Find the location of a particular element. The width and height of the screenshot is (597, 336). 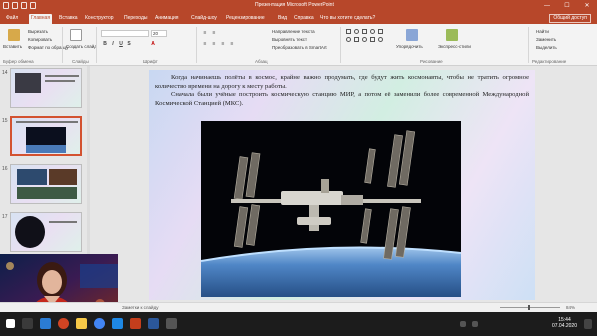

thumbnail-number: 16 is located at coordinates (5, 169).